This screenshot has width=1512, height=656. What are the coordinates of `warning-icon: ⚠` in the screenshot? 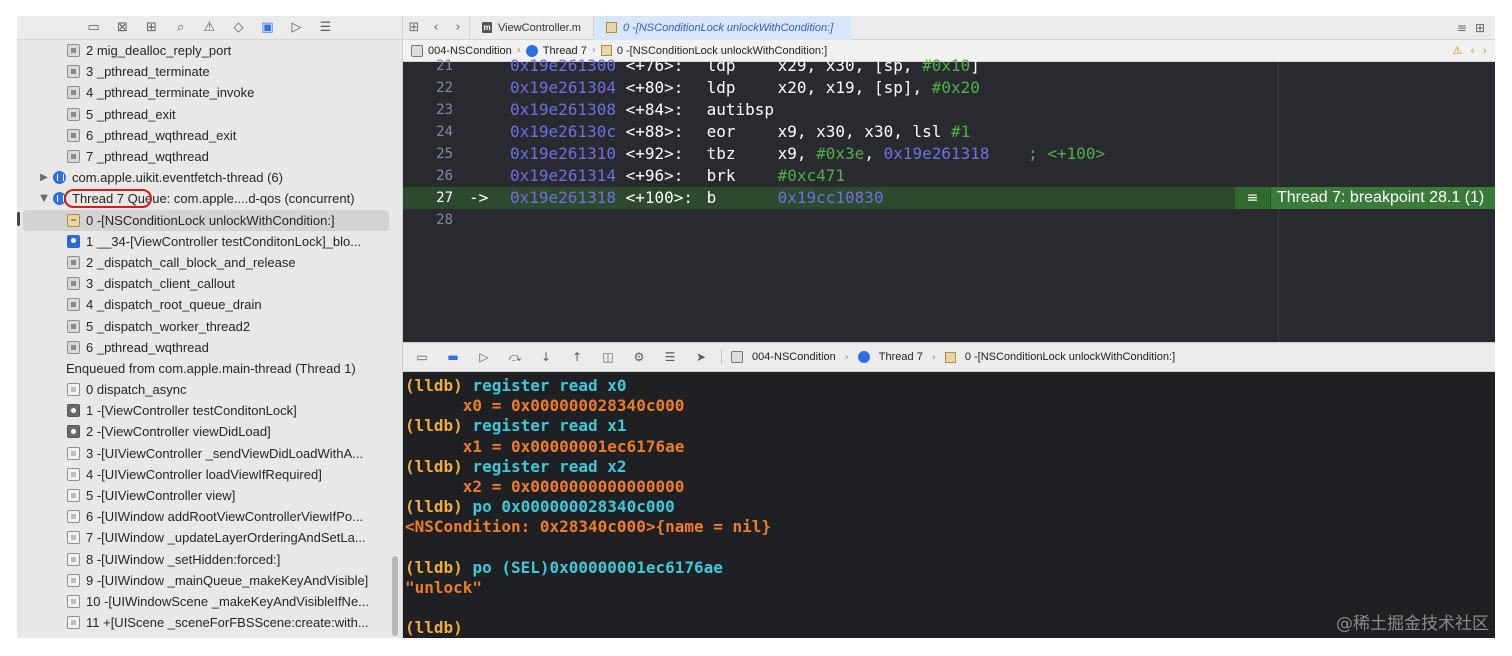 It's located at (209, 28).